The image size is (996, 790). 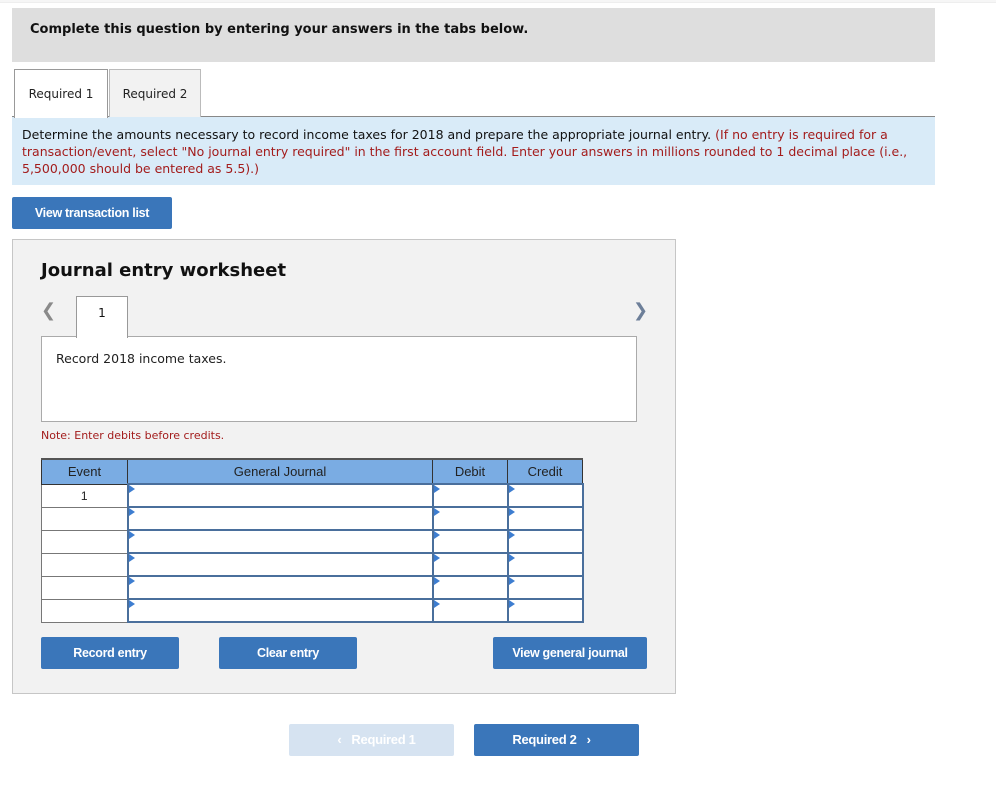 I want to click on view-transaction-list-button: View transaction list, so click(x=92, y=213).